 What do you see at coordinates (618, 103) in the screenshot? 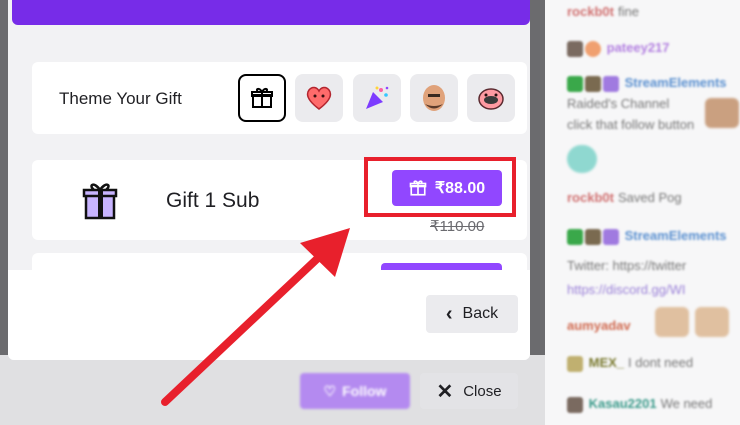
I see `chat-message: Raided's Channel` at bounding box center [618, 103].